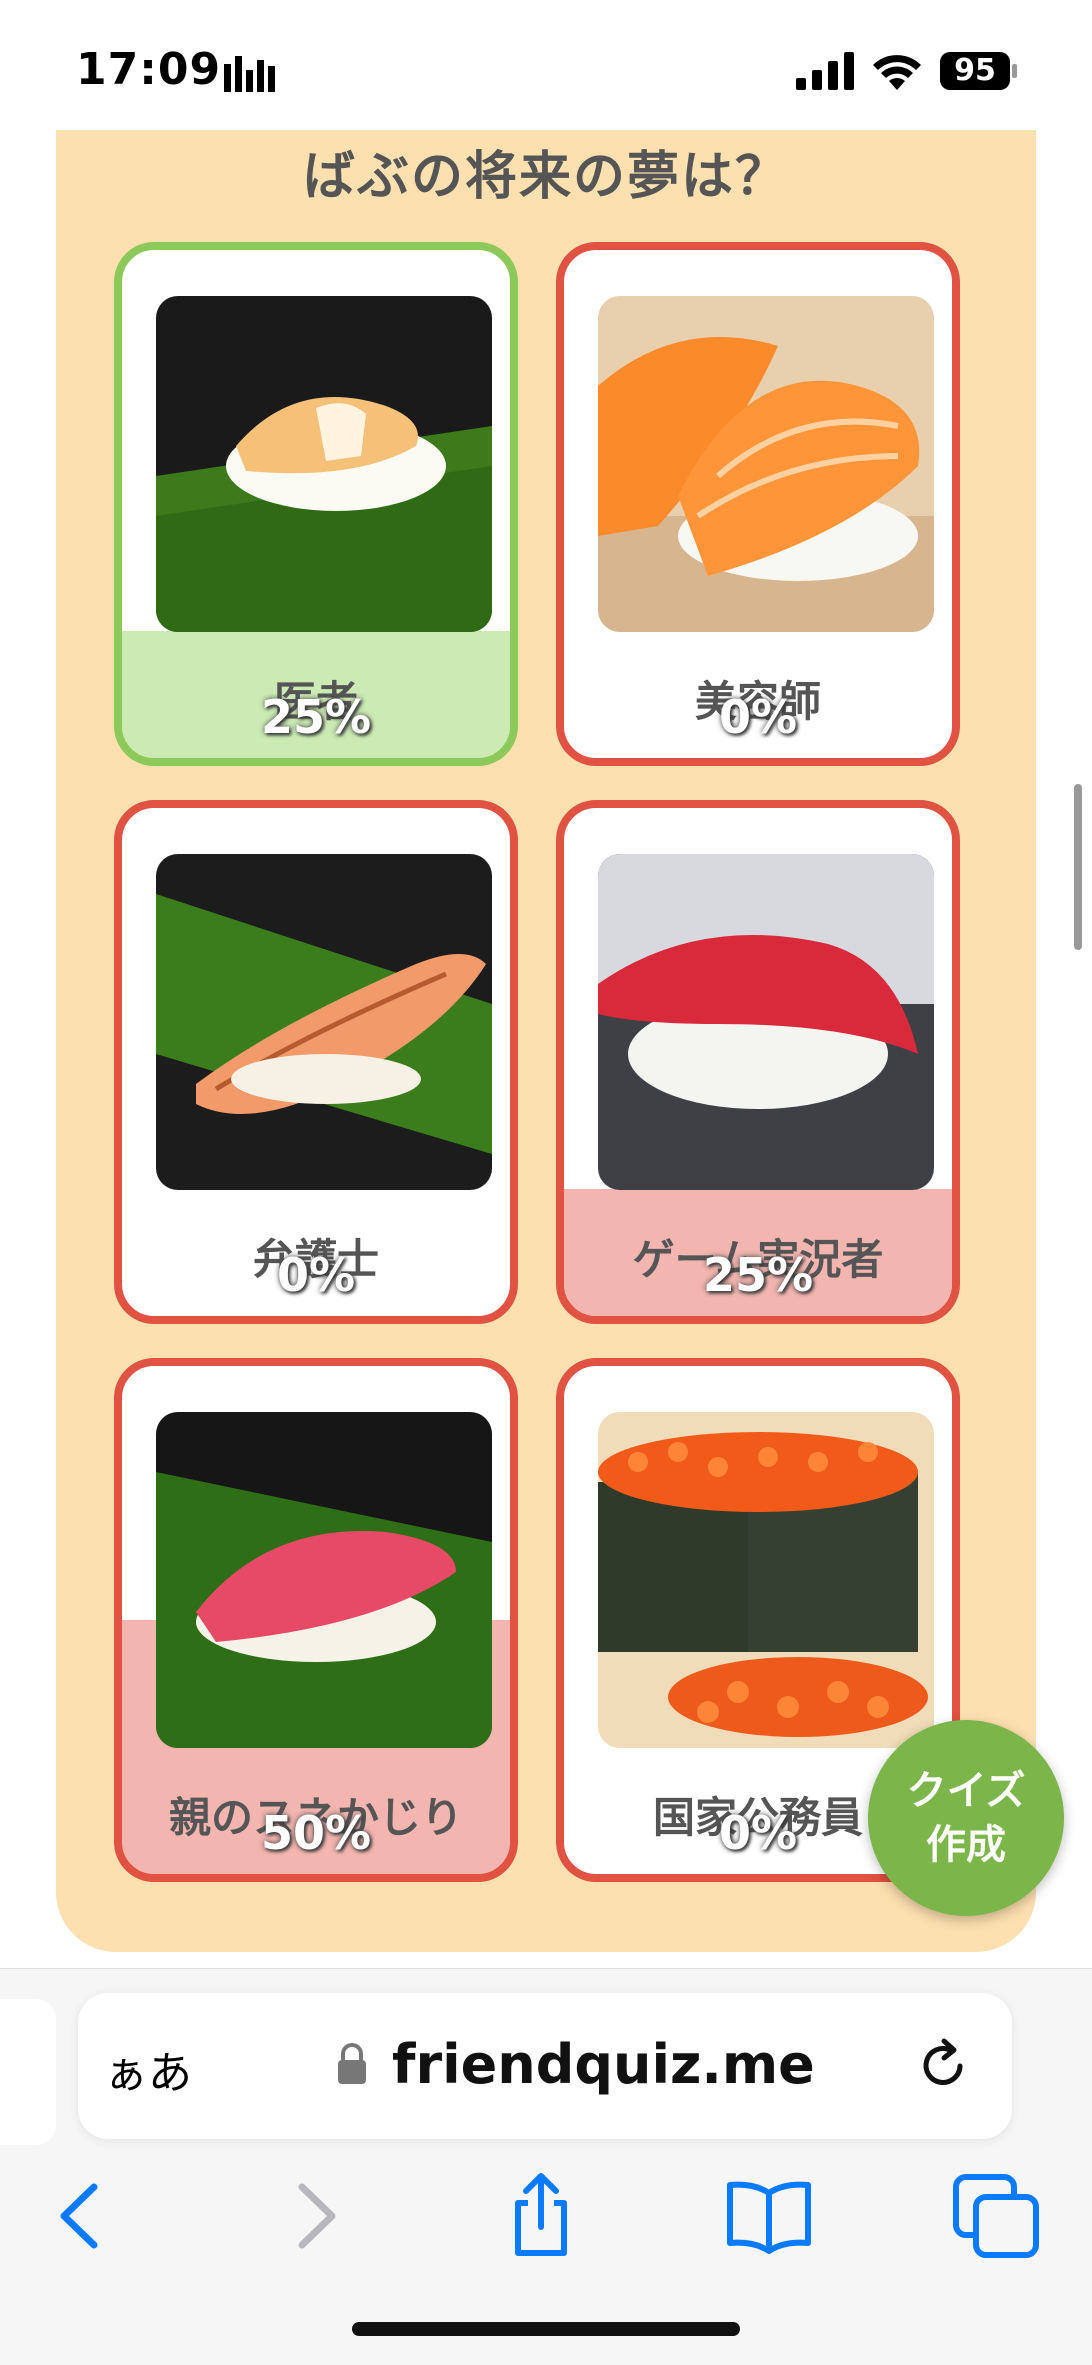 The image size is (1092, 2365). Describe the element at coordinates (316, 1833) in the screenshot. I see `option-percent: 50%` at that location.